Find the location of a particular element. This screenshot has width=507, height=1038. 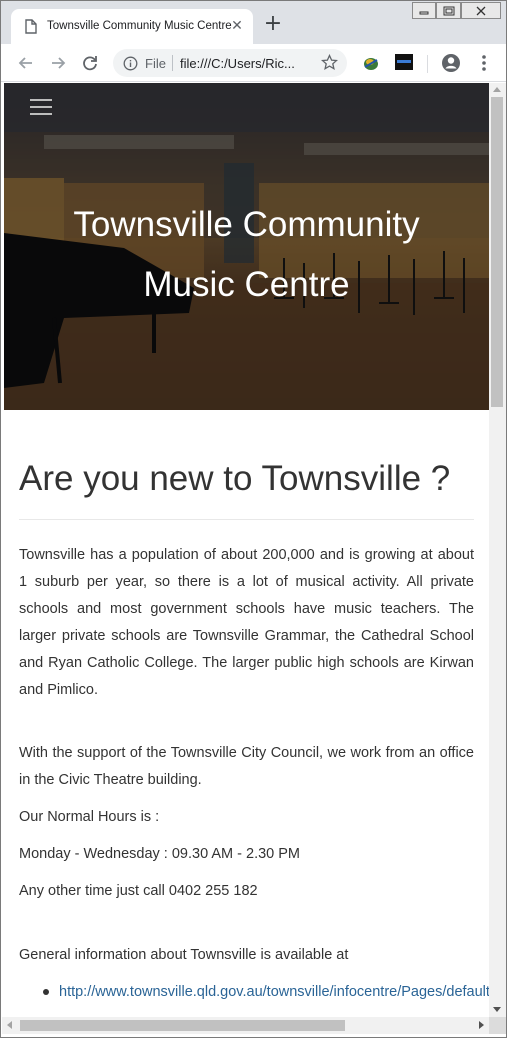

contact-text: Any other time just call 0402 255 182 is located at coordinates (138, 891).